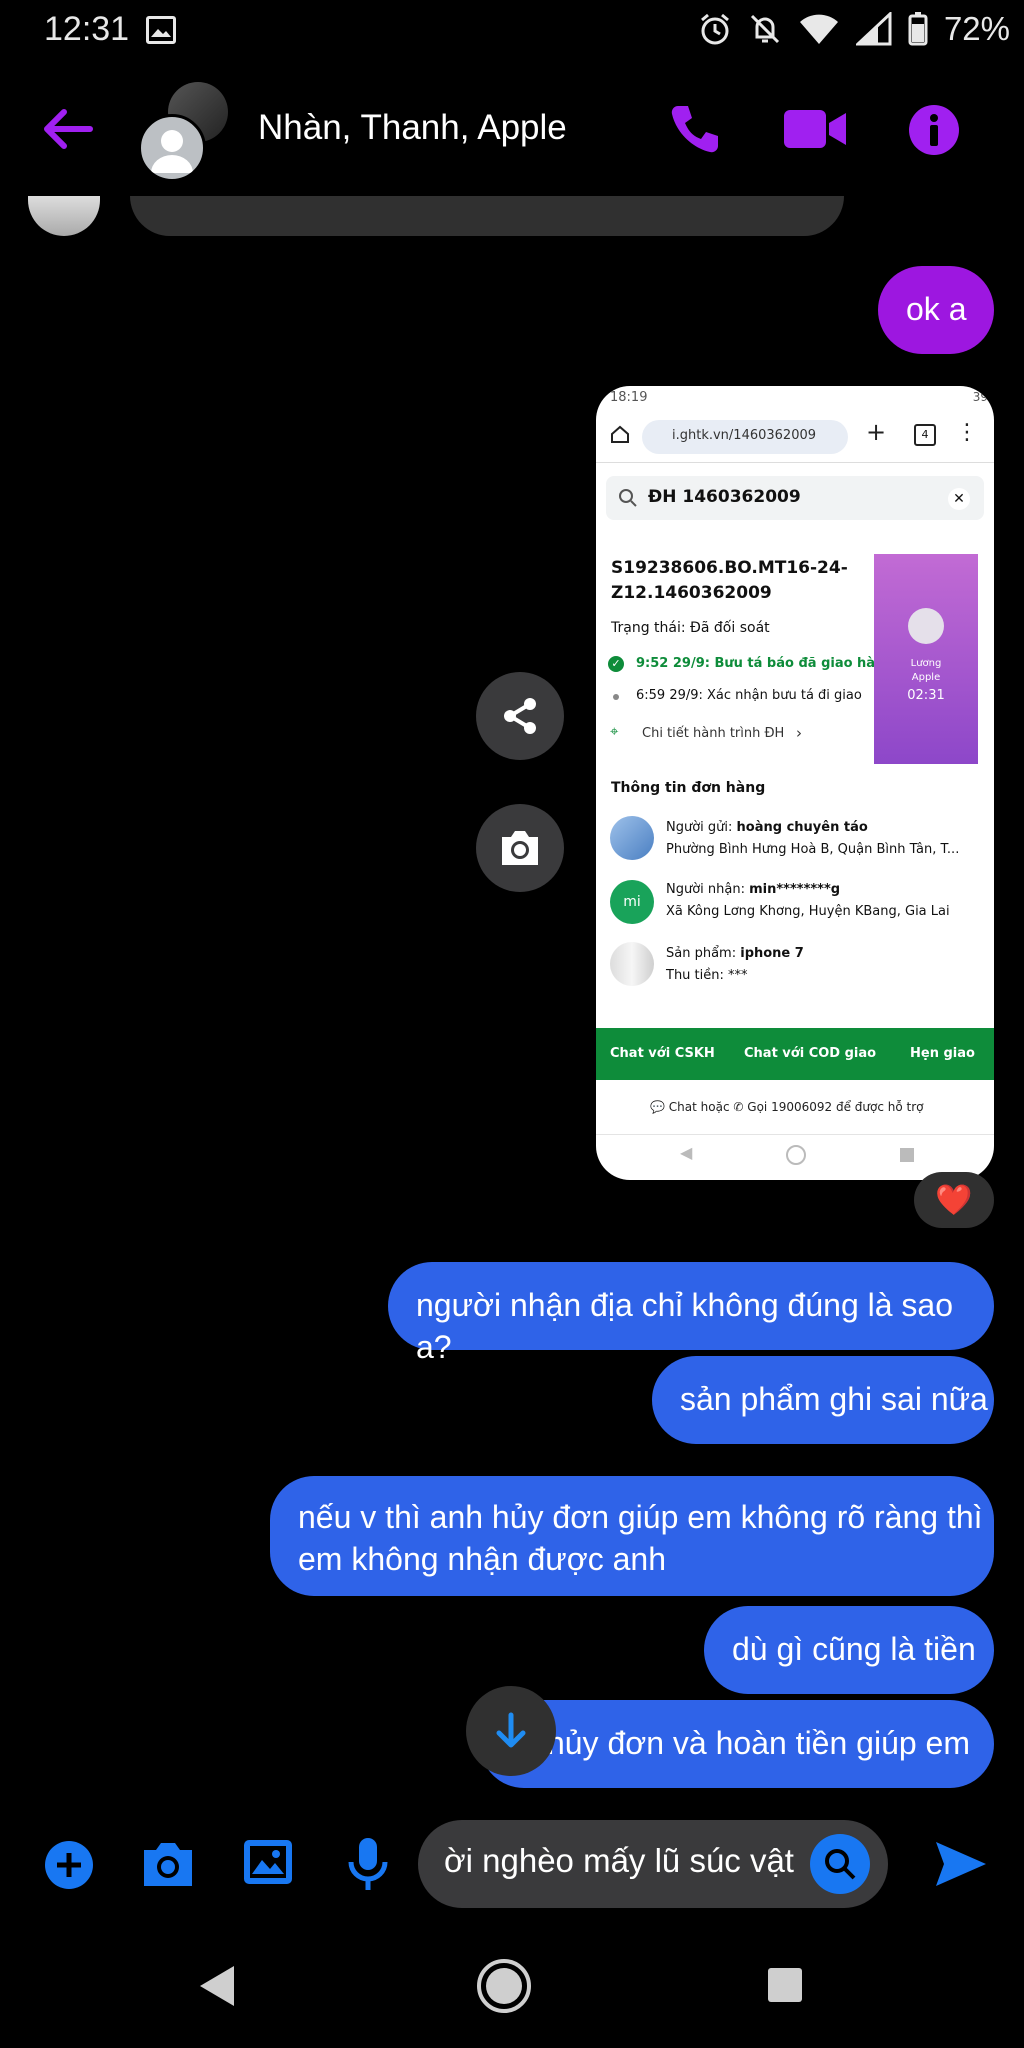  Describe the element at coordinates (713, 733) in the screenshot. I see `journey-detail-link: Chi tiết hành trình ĐH` at that location.